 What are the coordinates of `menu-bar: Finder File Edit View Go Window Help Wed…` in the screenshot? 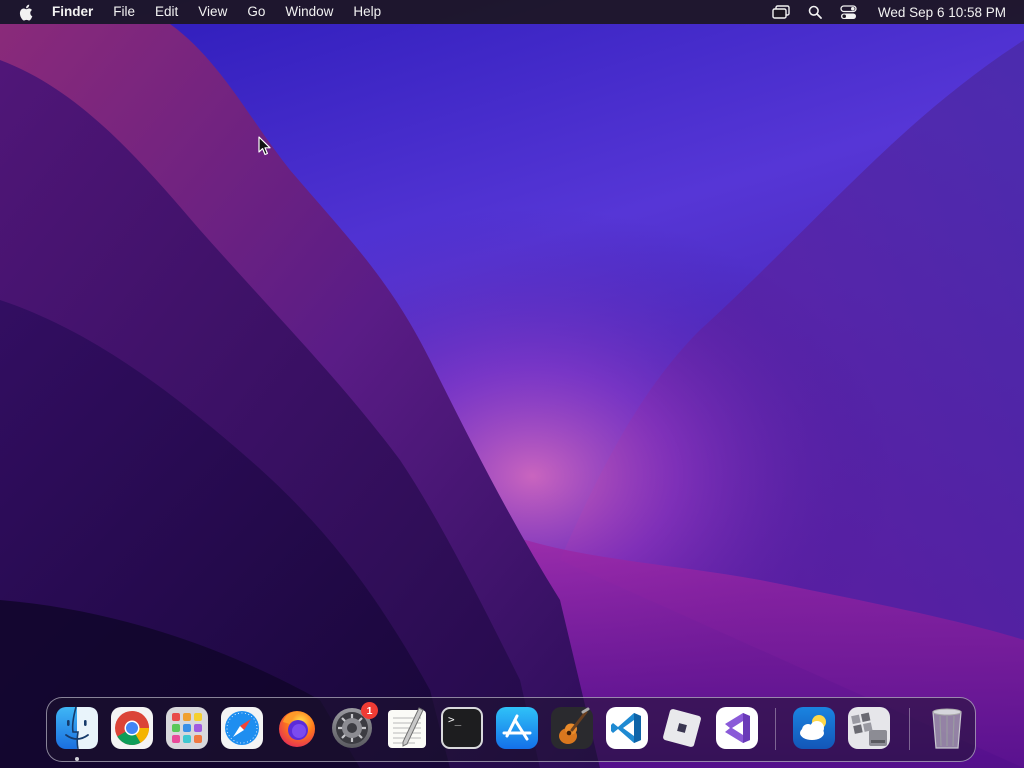 It's located at (512, 12).